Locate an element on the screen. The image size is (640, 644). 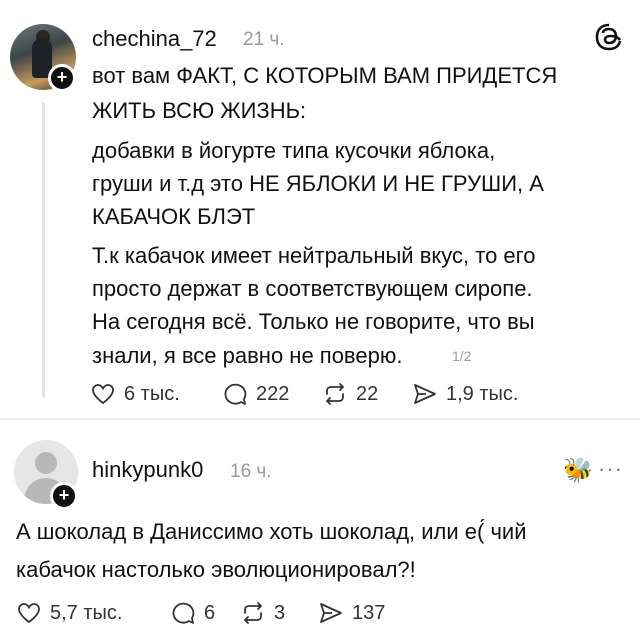
threads-logo-icon is located at coordinates (609, 37).